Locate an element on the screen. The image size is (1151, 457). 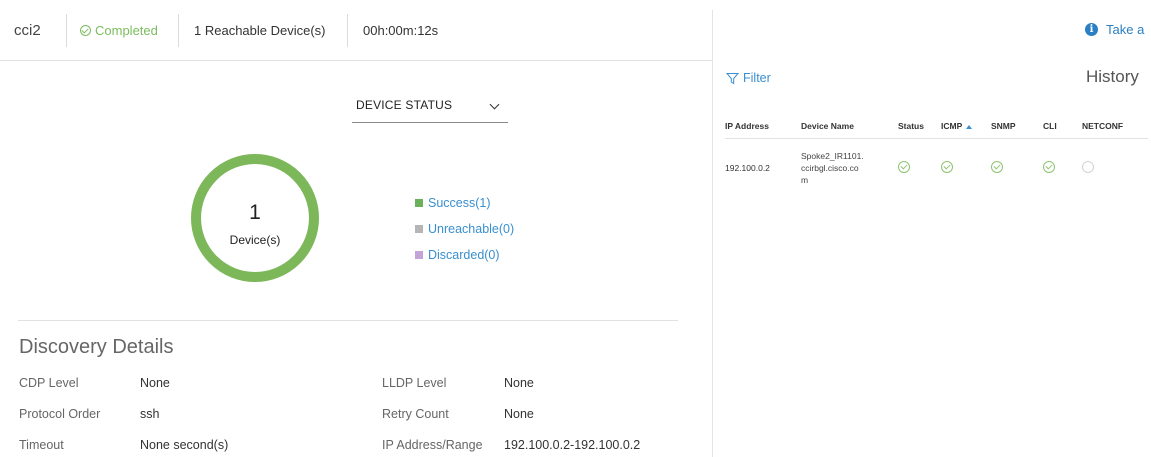
detail-label-retry: Retry Count is located at coordinates (415, 414).